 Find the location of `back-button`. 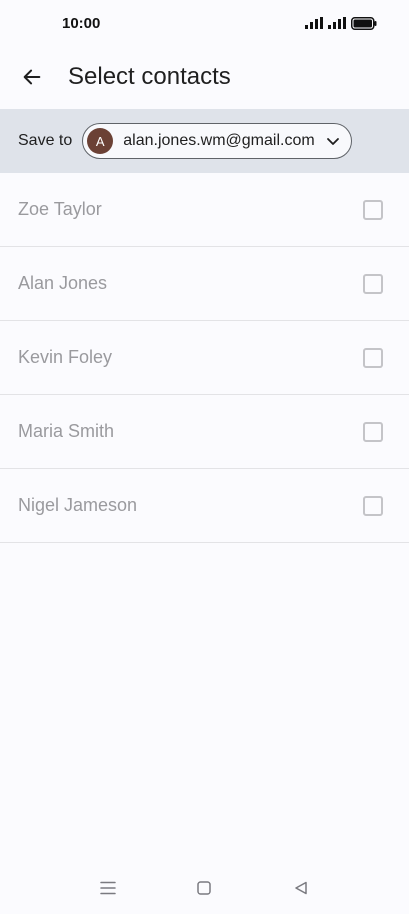

back-button is located at coordinates (32, 77).